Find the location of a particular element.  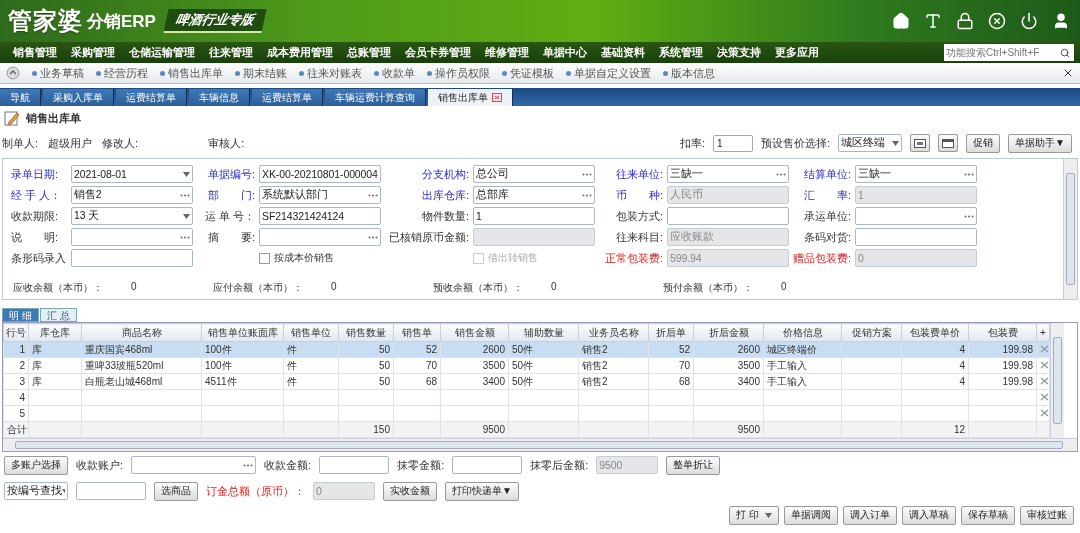

action-button: 审核过账 is located at coordinates (1047, 515).